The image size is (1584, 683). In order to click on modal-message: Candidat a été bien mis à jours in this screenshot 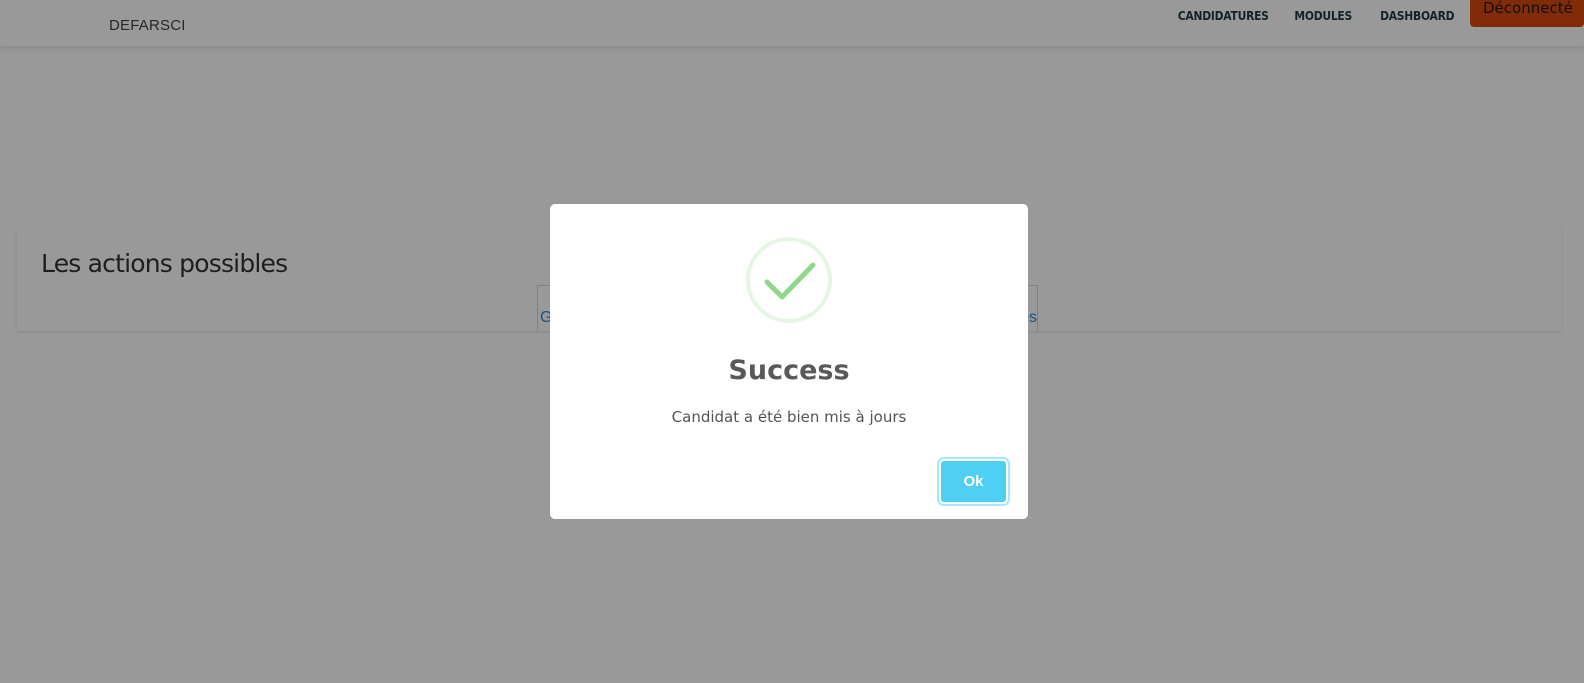, I will do `click(789, 417)`.